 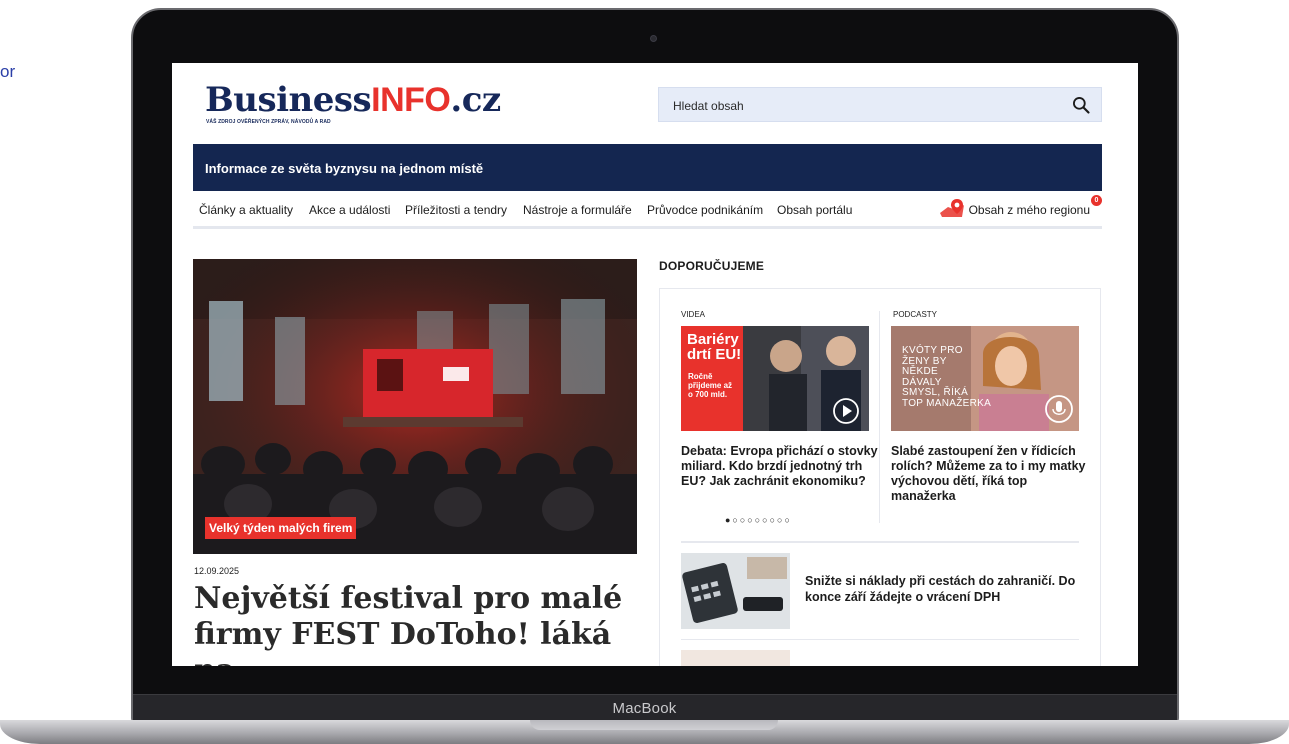 I want to click on podcast-thumb-line-6: TOP MANAŽERKA, so click(x=947, y=403).